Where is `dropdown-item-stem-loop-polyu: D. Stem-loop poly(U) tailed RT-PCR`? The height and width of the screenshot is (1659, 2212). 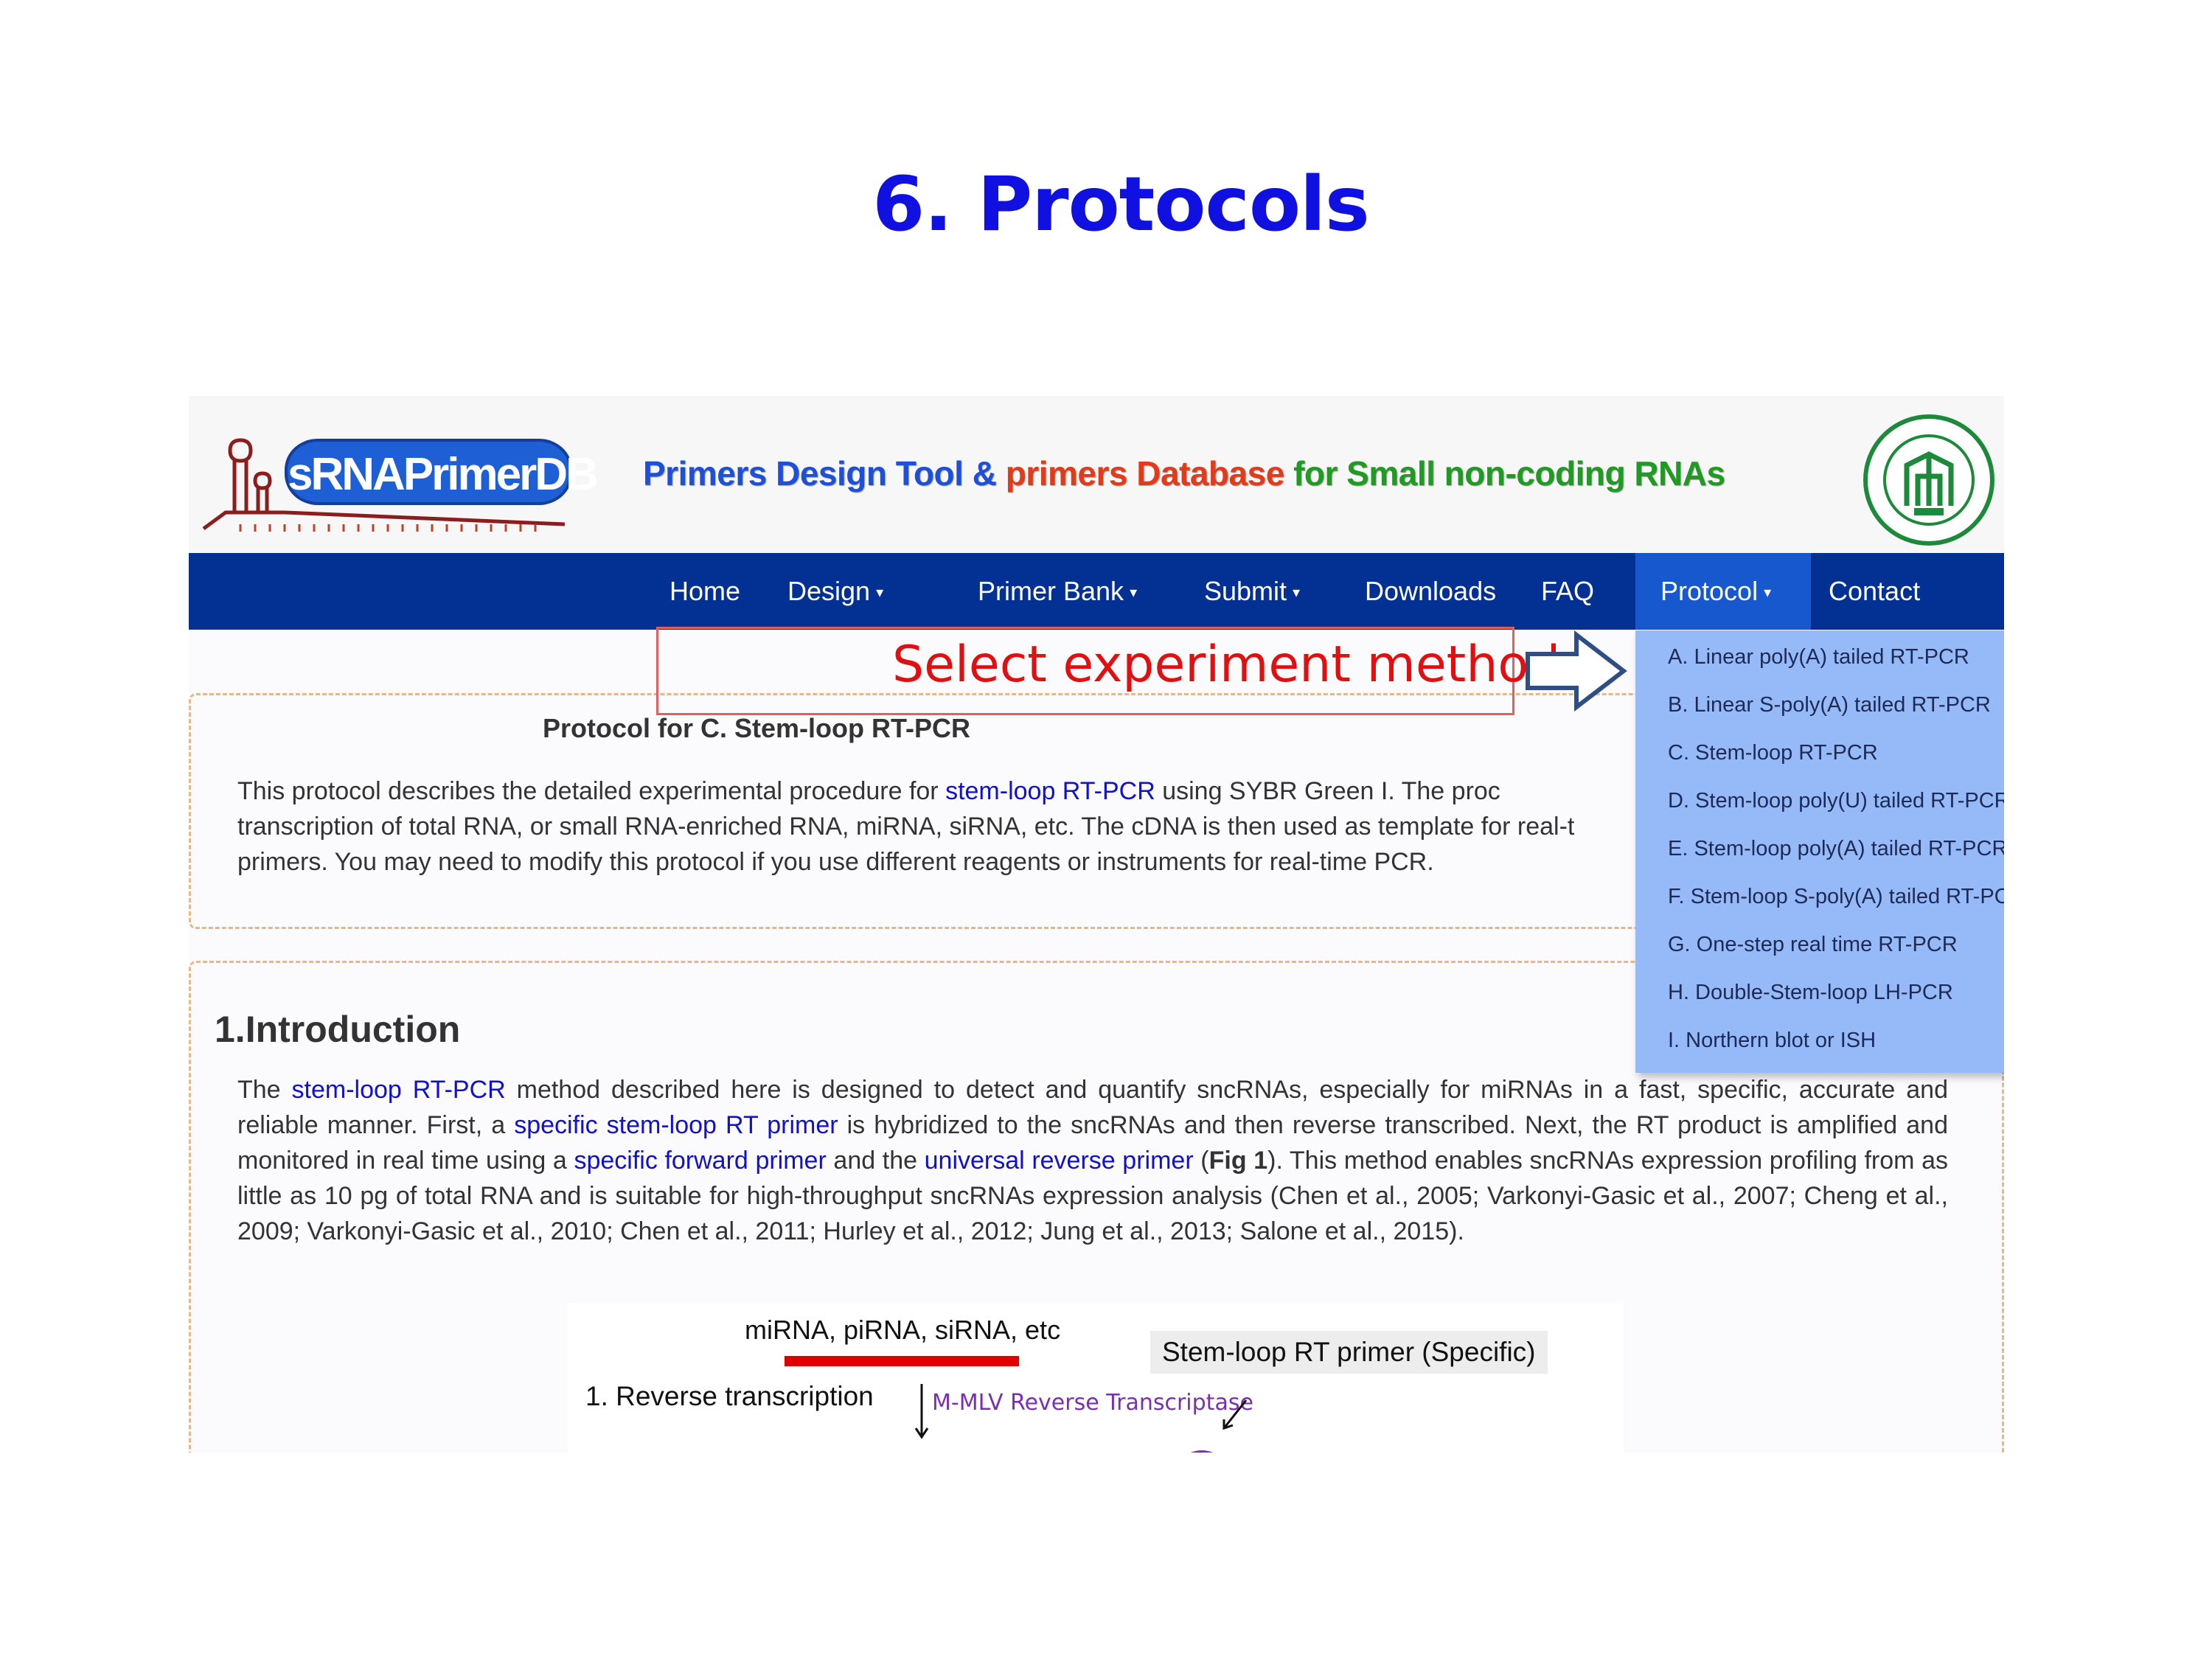
dropdown-item-stem-loop-polyu: D. Stem-loop poly(U) tailed RT-PCR is located at coordinates (1836, 801).